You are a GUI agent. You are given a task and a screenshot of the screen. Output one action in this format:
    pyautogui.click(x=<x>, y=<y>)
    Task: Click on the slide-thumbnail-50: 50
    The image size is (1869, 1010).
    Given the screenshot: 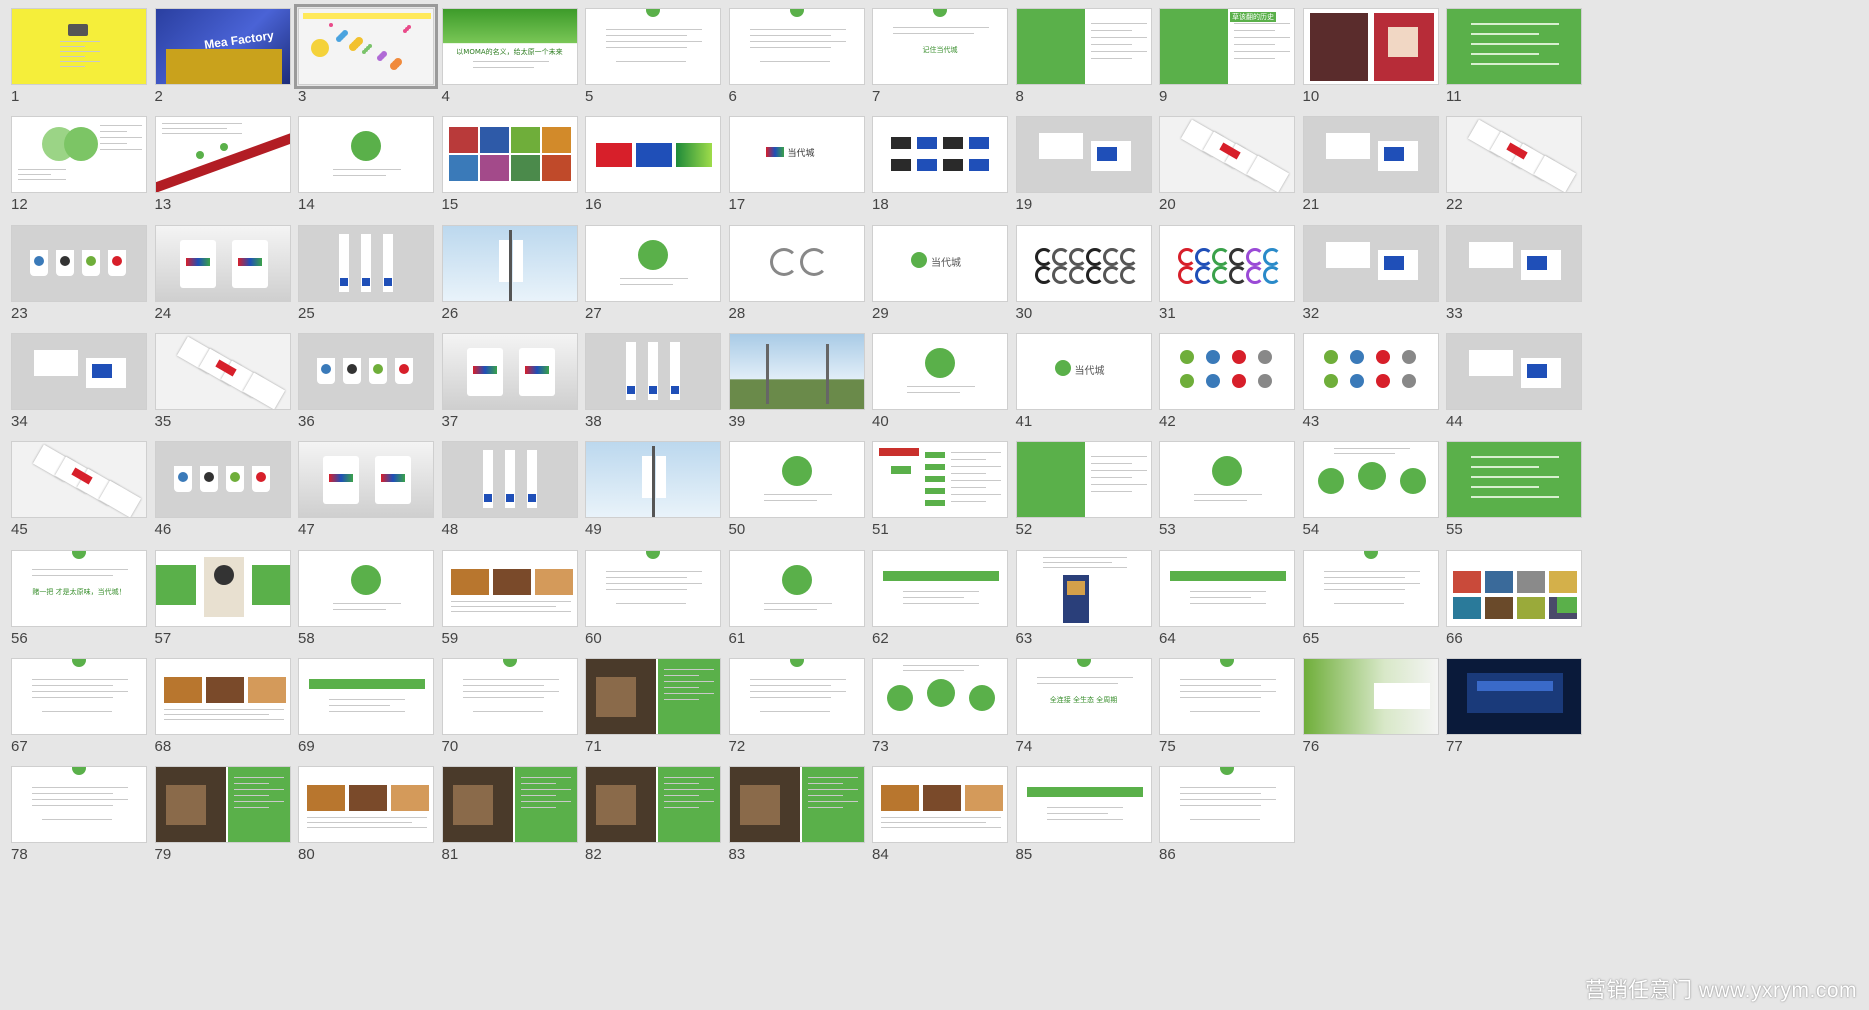 What is the action you would take?
    pyautogui.click(x=796, y=496)
    